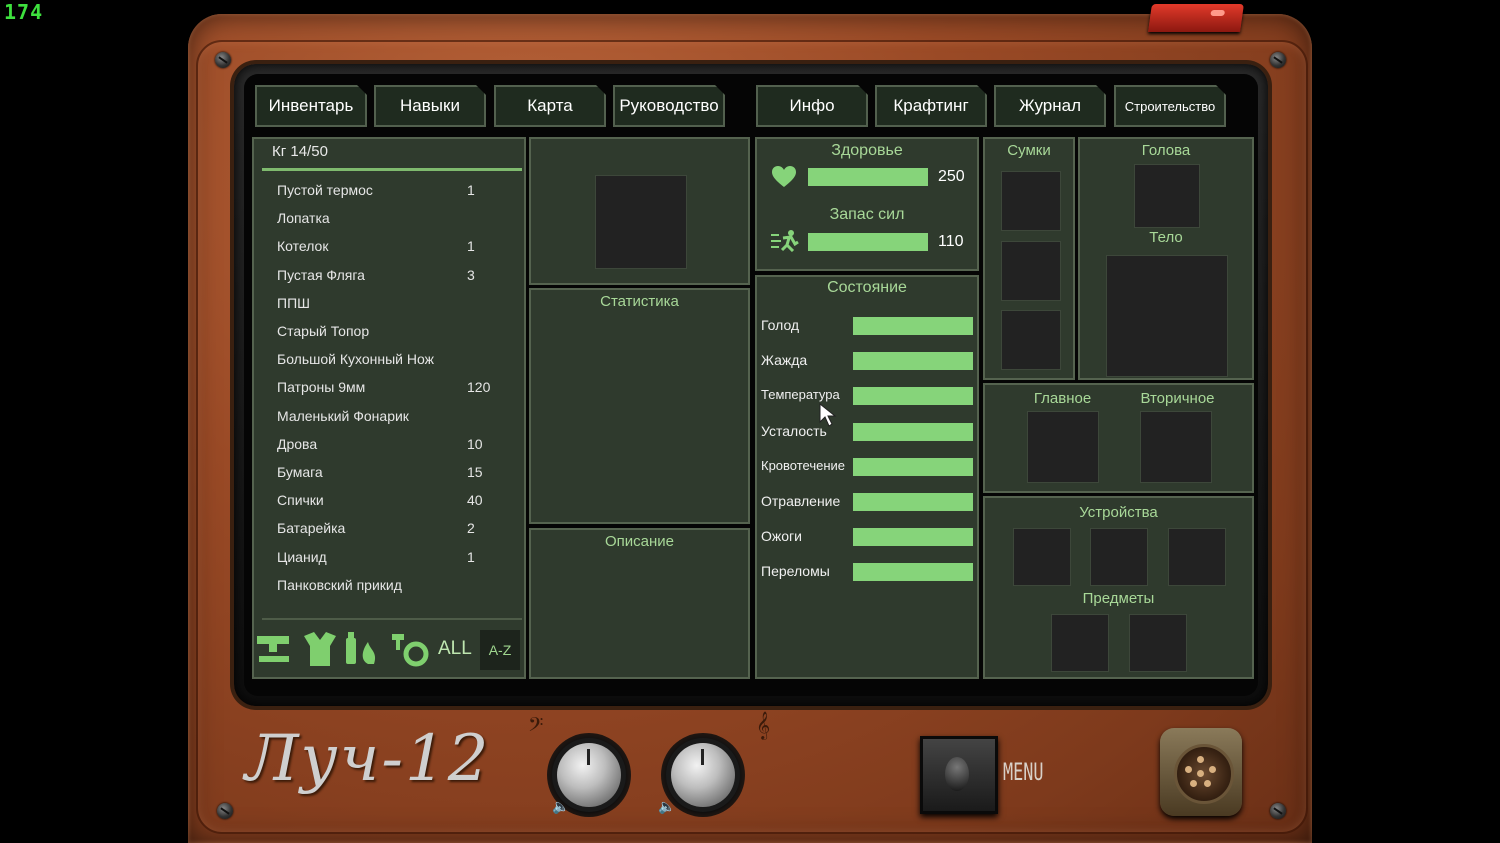 This screenshot has height=843, width=1500. Describe the element at coordinates (339, 584) in the screenshot. I see `item-name: Панковский прикид` at that location.